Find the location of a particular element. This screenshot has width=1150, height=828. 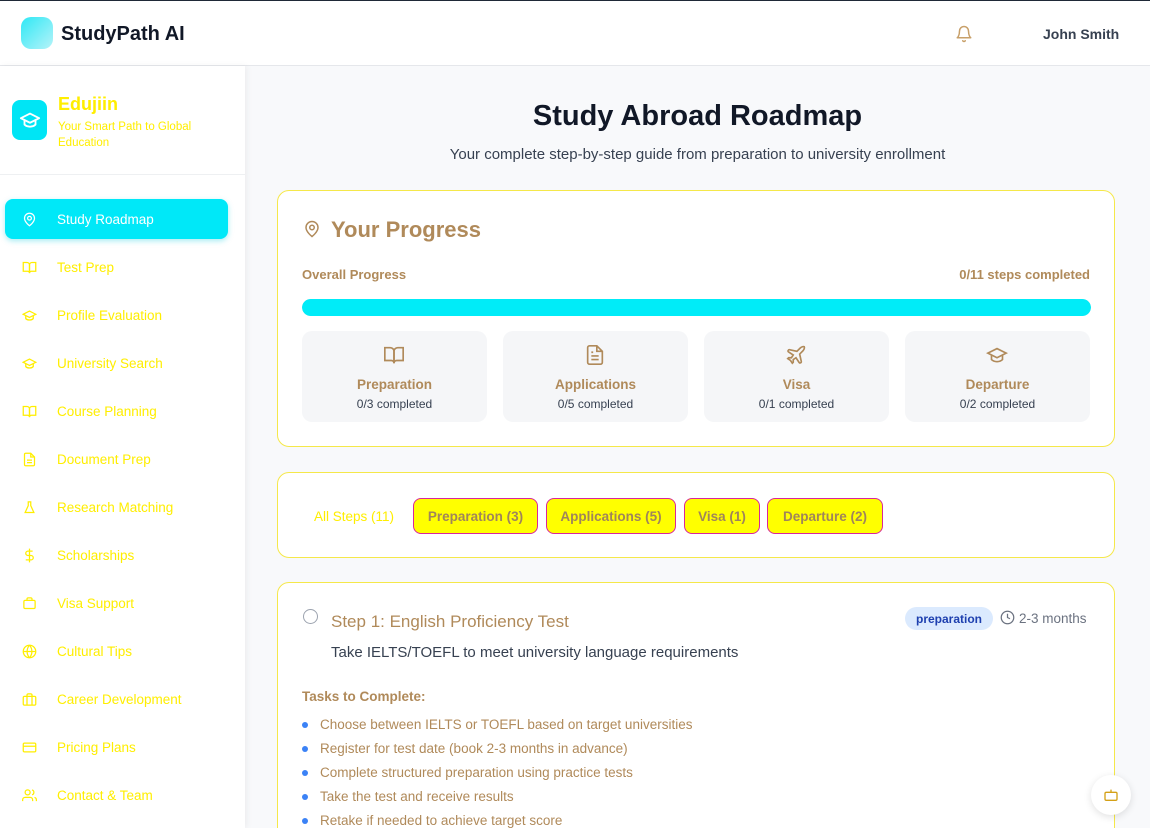

sidebar-item-career-development: Career Development is located at coordinates (116, 699).